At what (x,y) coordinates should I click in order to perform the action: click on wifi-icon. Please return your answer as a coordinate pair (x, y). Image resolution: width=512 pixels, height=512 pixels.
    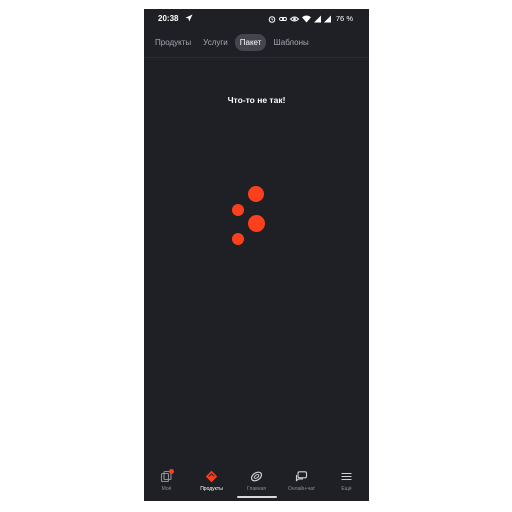
    Looking at the image, I should click on (306, 18).